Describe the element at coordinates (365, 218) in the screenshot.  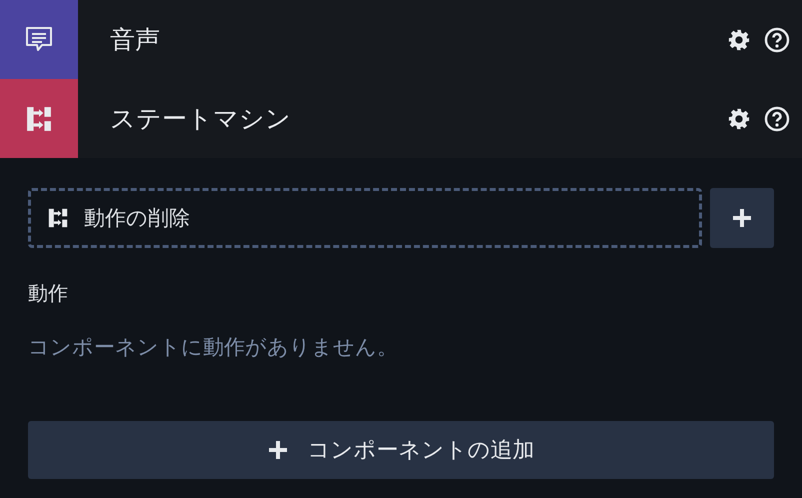
I see `action-drop-zone: 動作の削除` at that location.